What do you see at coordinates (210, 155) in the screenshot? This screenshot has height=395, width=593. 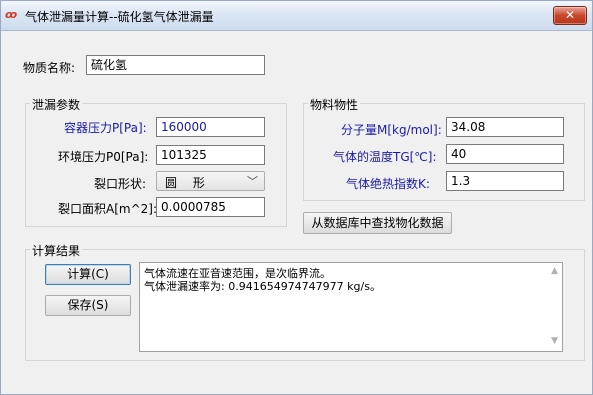 I see `ambient-pressure-field: 101325` at bounding box center [210, 155].